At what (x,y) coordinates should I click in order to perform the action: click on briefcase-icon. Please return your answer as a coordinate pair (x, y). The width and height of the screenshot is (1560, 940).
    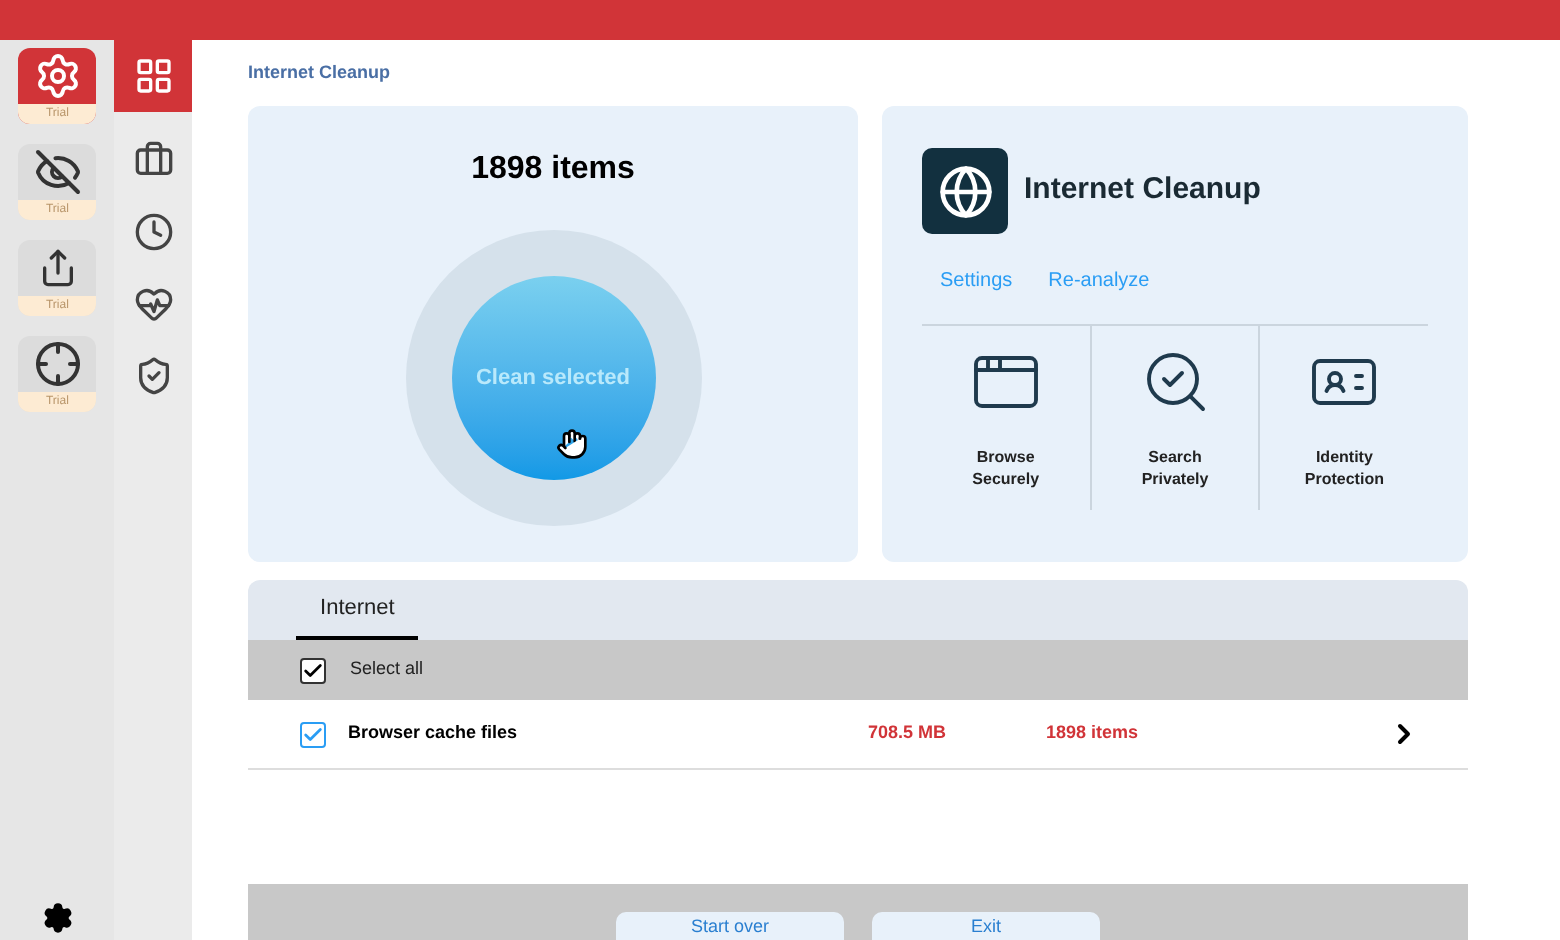
    Looking at the image, I should click on (153, 160).